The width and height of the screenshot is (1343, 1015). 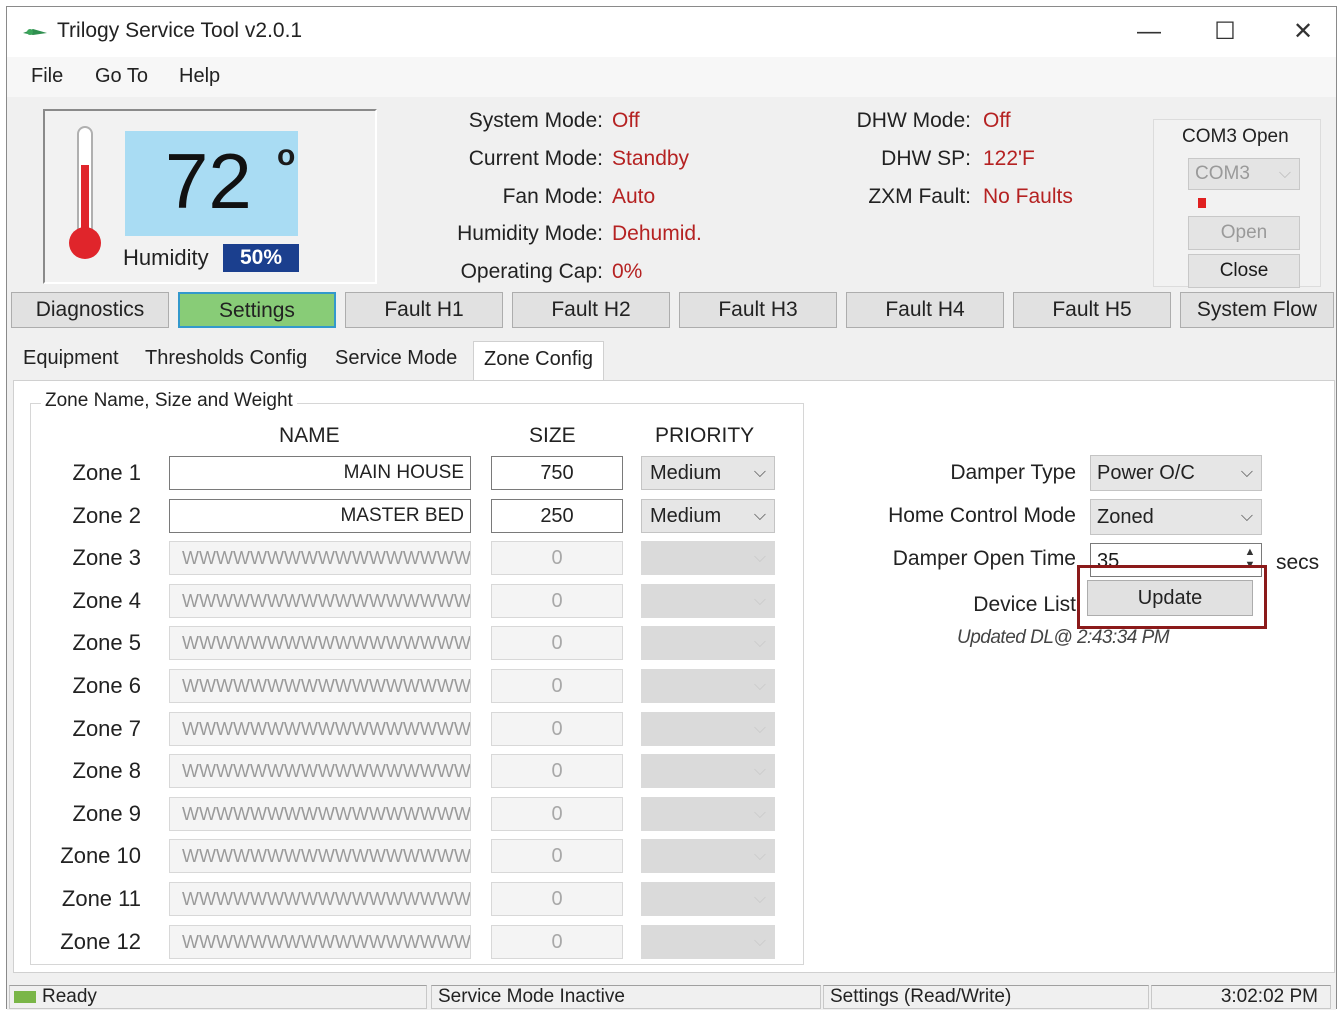 What do you see at coordinates (320, 473) in the screenshot?
I see `zone-name-field: MAIN HOUSE` at bounding box center [320, 473].